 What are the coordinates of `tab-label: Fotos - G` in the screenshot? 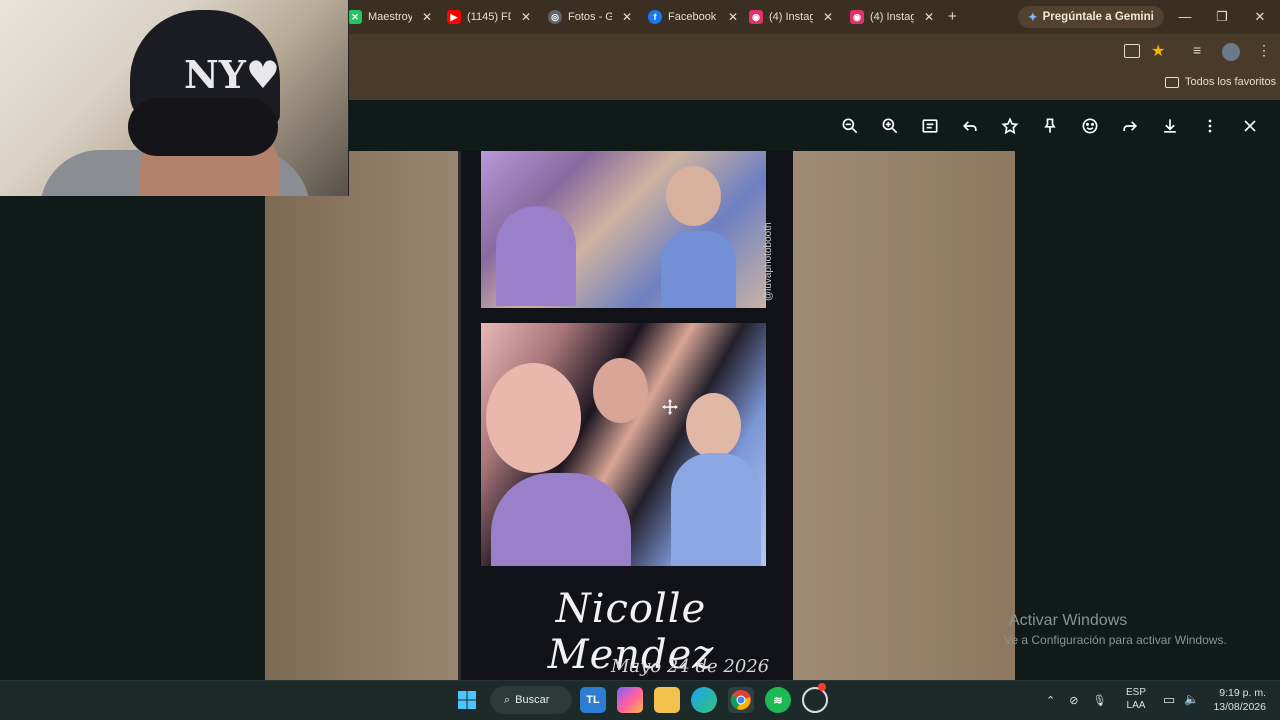 It's located at (590, 17).